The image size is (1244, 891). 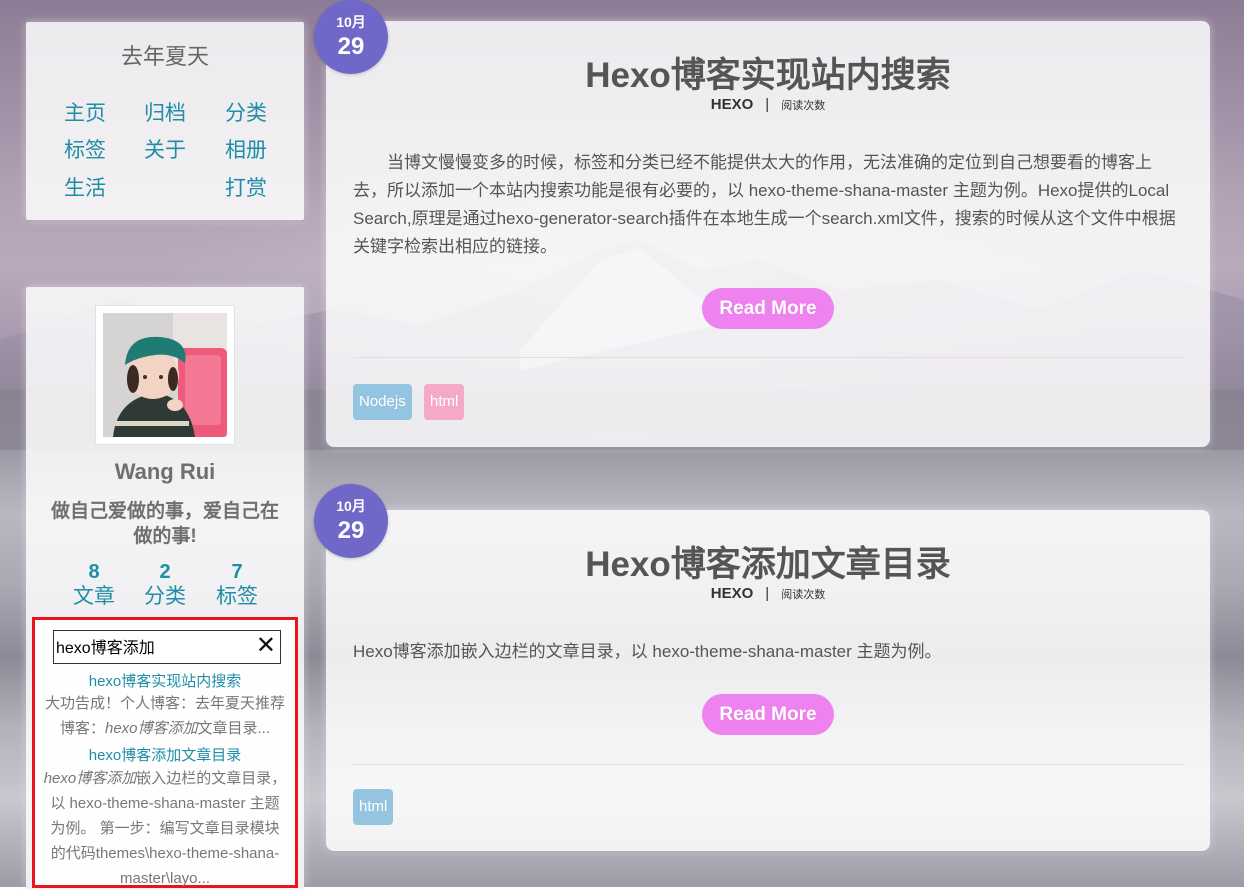 What do you see at coordinates (165, 596) in the screenshot?
I see `stat-categories-label: 分类` at bounding box center [165, 596].